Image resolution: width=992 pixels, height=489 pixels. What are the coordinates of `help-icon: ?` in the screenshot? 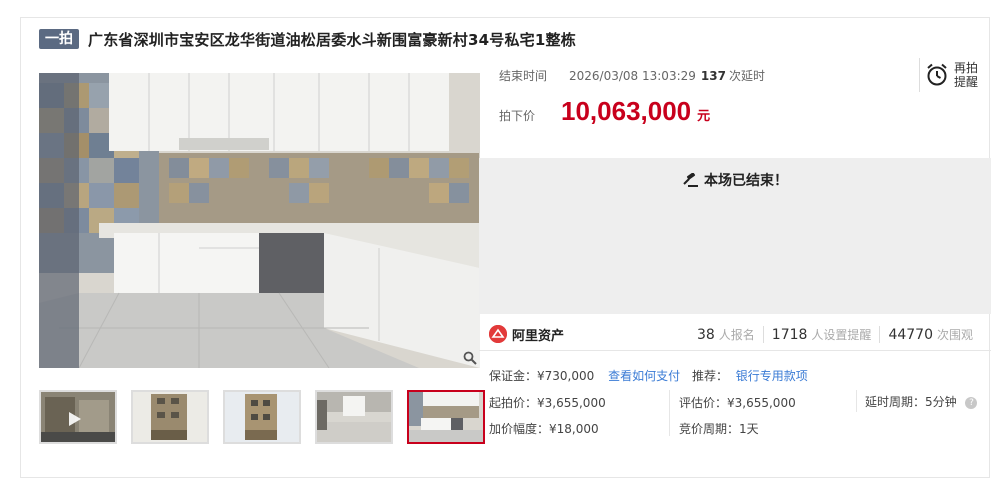 It's located at (971, 402).